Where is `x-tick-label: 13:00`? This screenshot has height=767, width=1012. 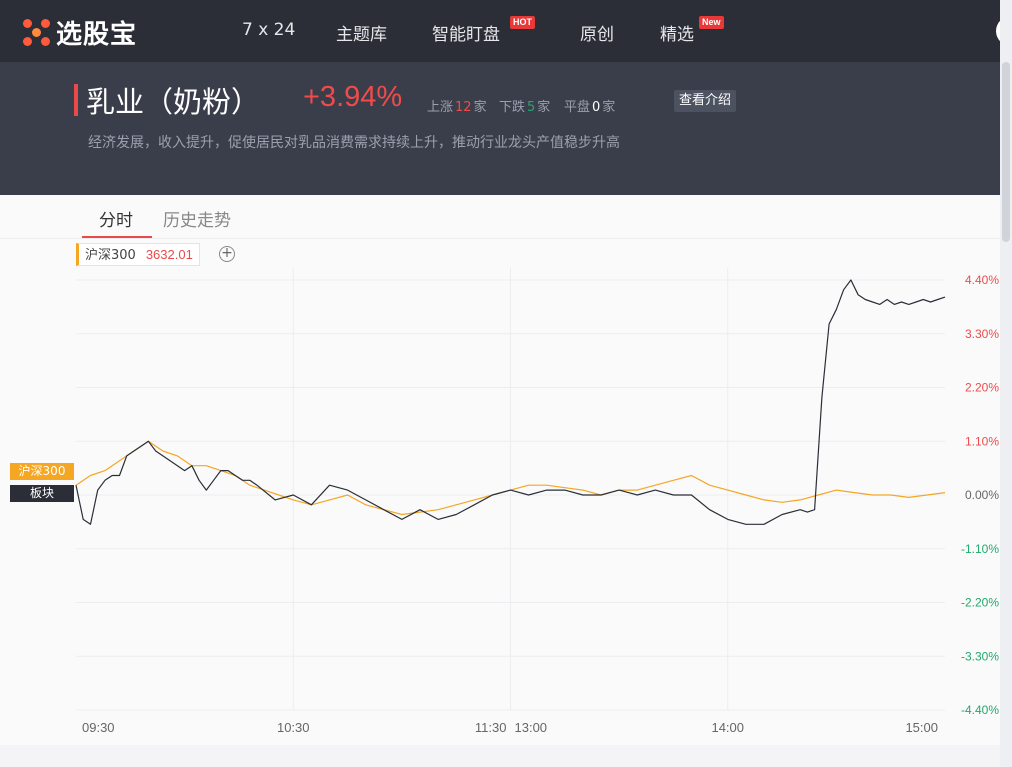
x-tick-label: 13:00 is located at coordinates (531, 727).